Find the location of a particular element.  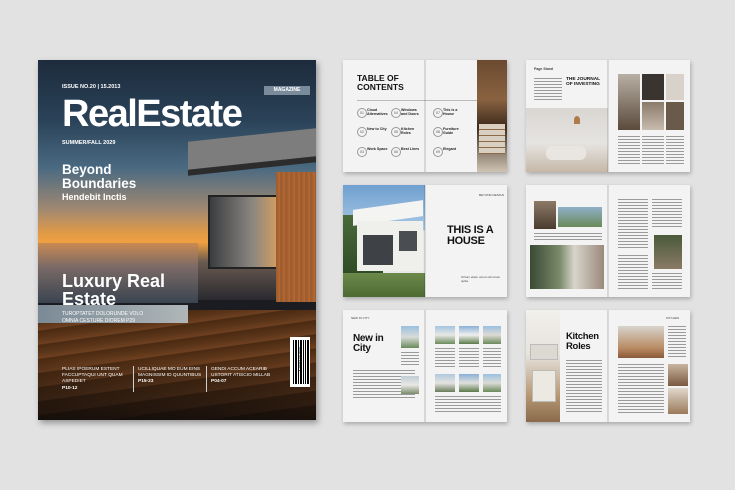

toc-item: Work Space is located at coordinates (377, 149).